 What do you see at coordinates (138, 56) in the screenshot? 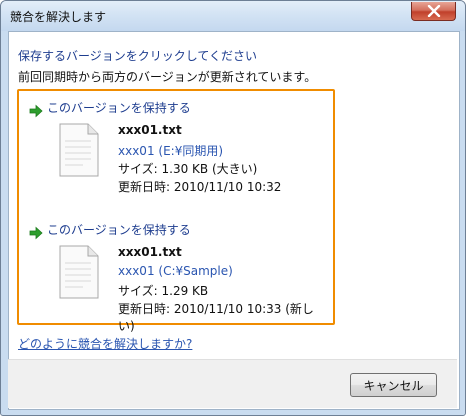
I see `main-instruction: 保存するバージョンをクリックしてください` at bounding box center [138, 56].